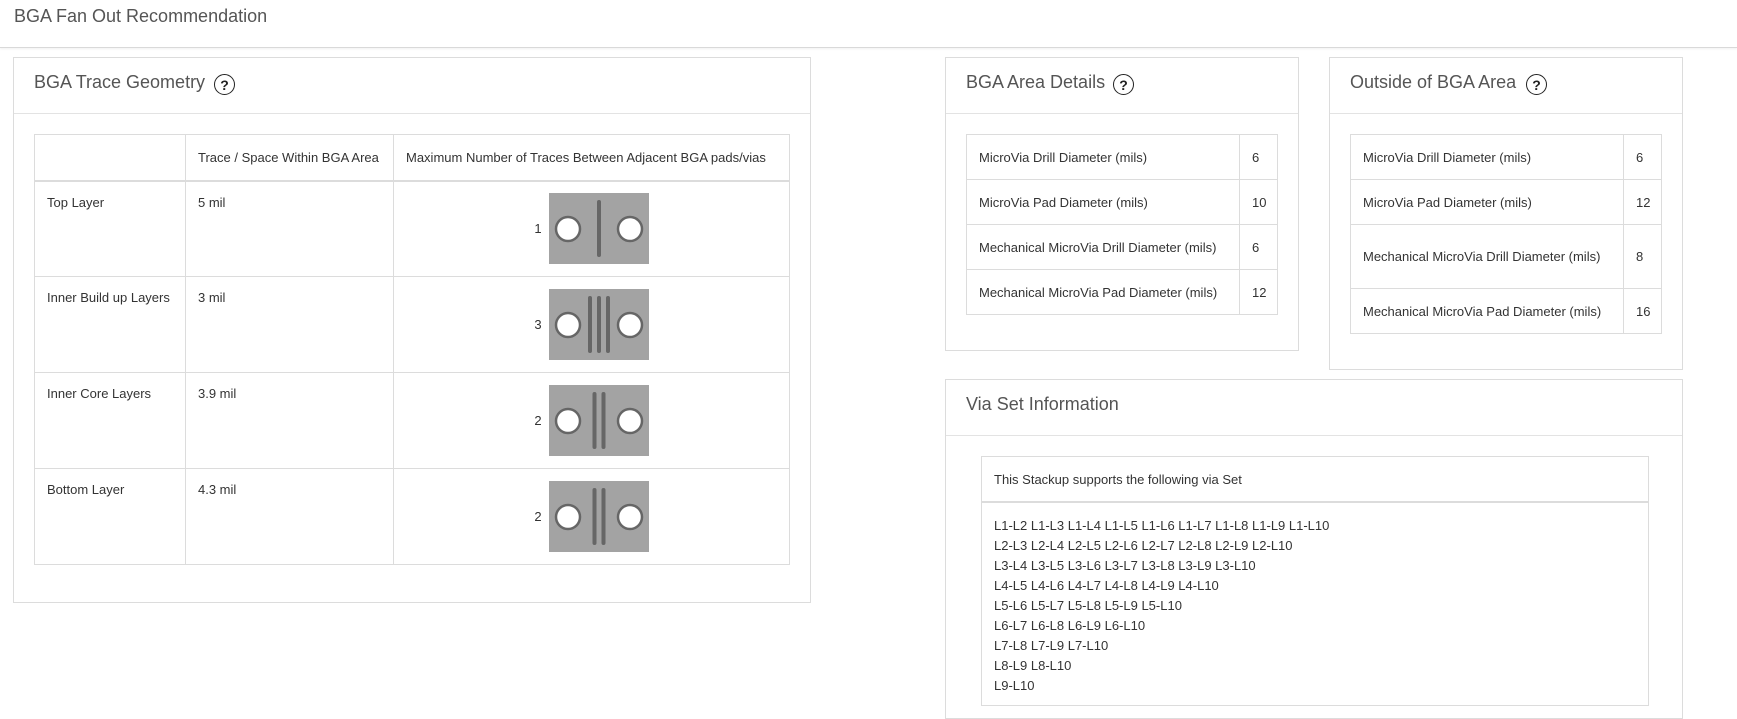 This screenshot has width=1737, height=719. Describe the element at coordinates (110, 324) in the screenshot. I see `layer-name: Inner Build up Layers` at that location.